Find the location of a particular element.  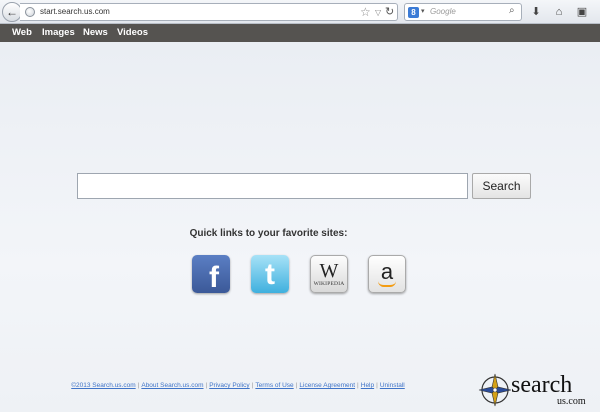

search-button: Search is located at coordinates (501, 186).